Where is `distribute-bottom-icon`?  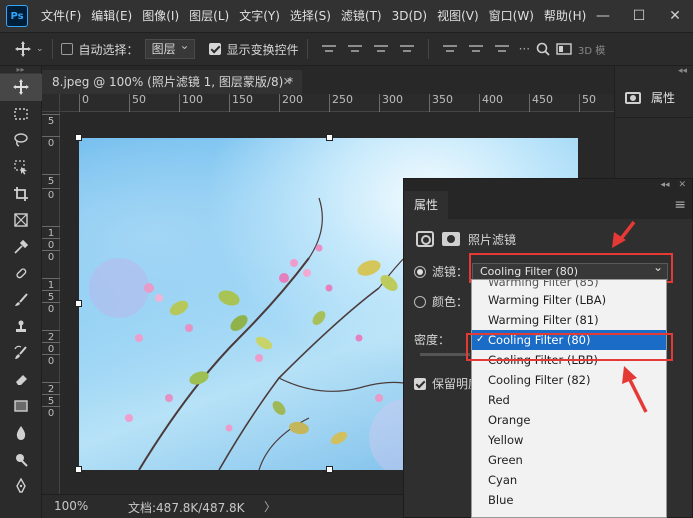 distribute-bottom-icon is located at coordinates (501, 49).